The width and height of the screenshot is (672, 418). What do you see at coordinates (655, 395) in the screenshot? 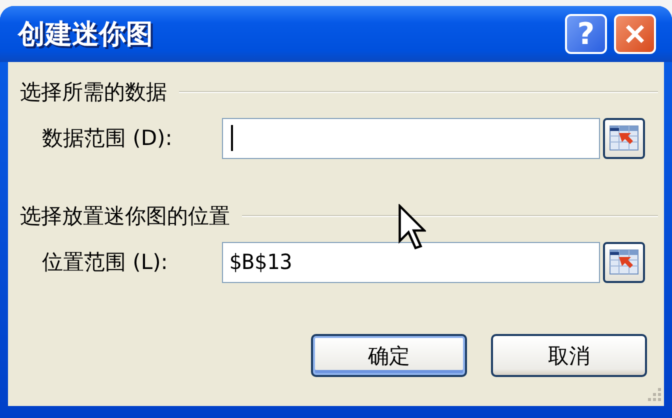
I see `resize-grip-icon` at bounding box center [655, 395].